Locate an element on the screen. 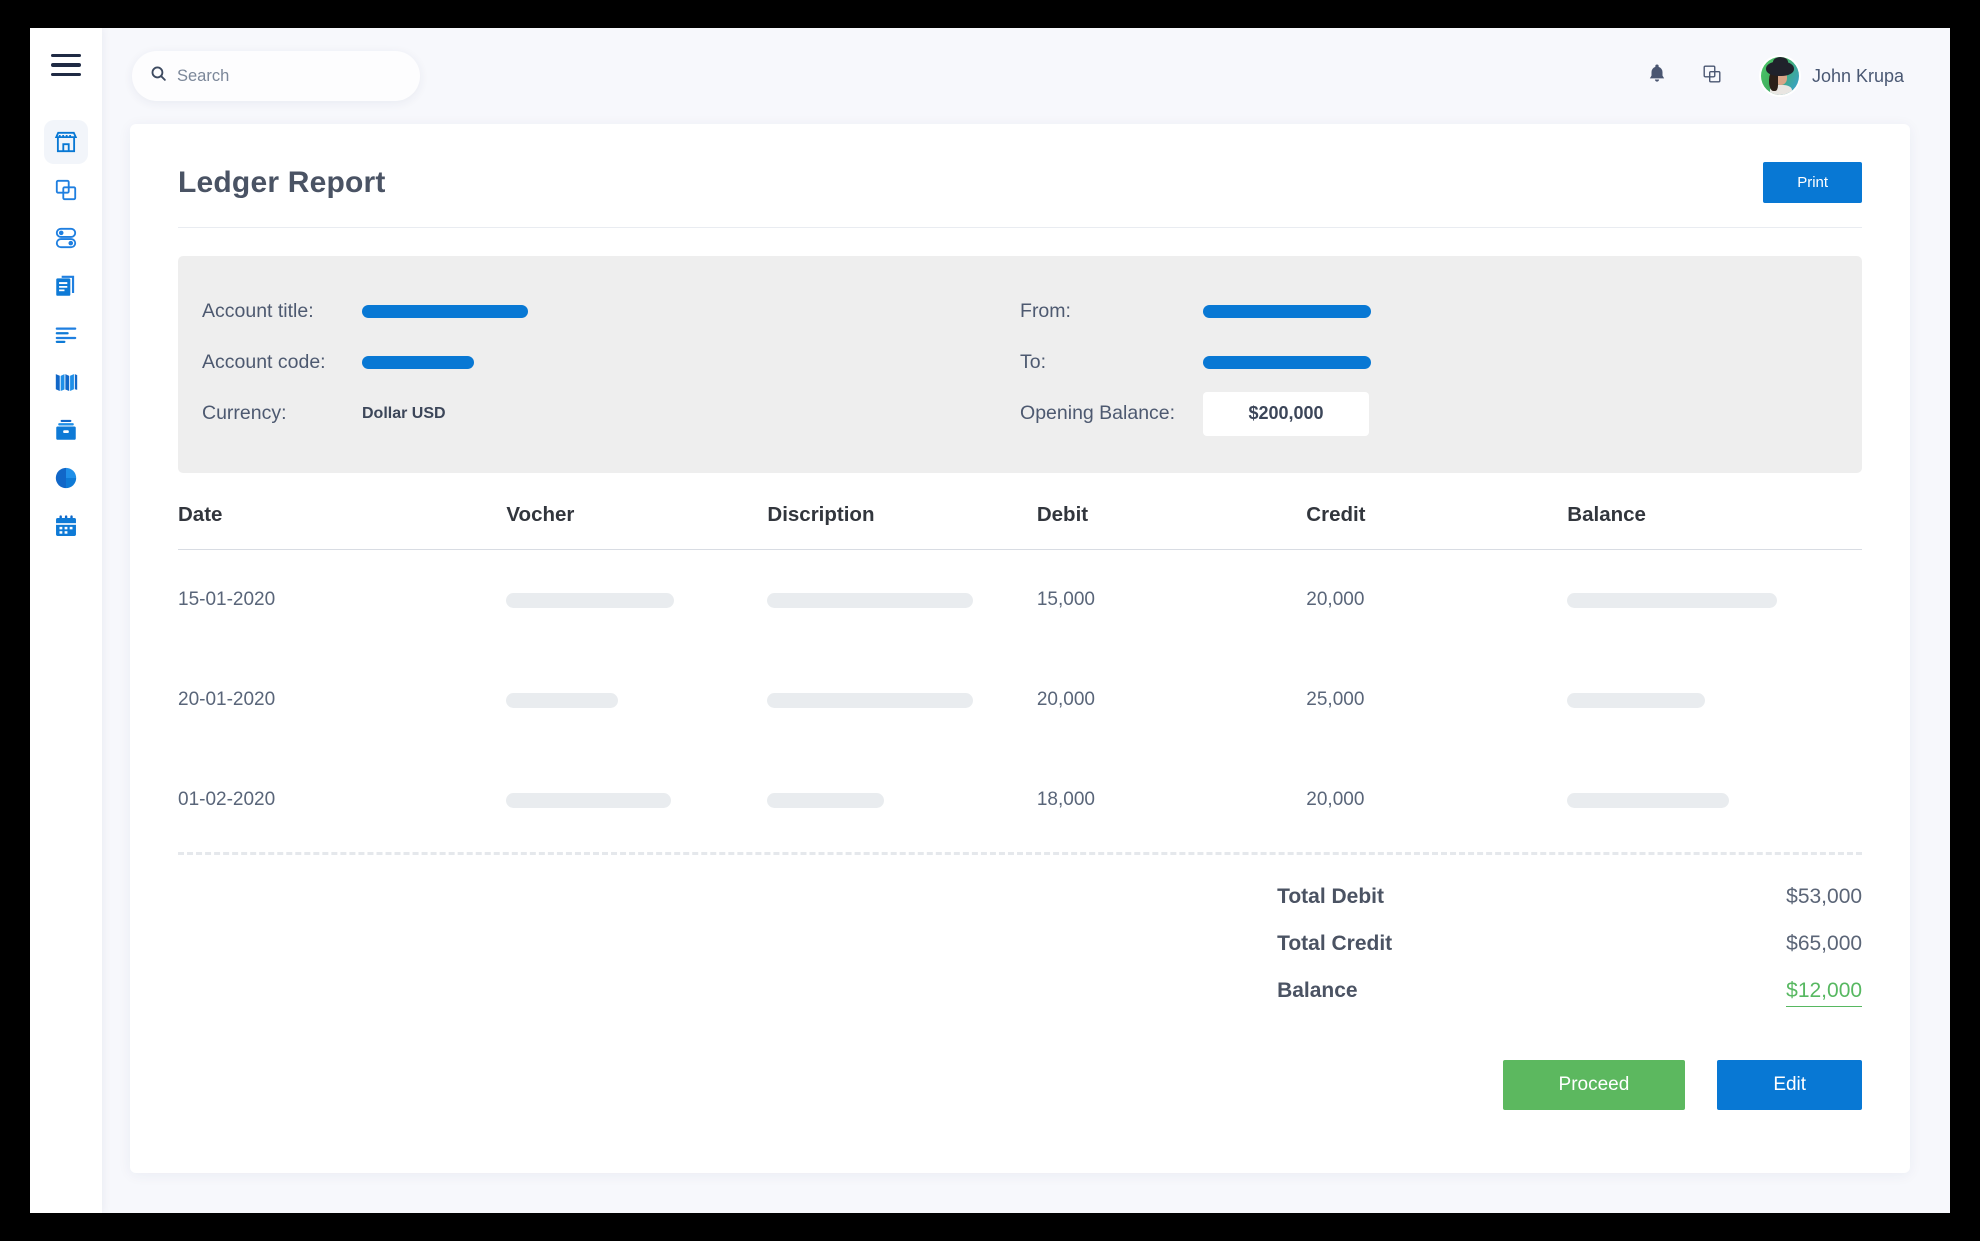  account-title-label: Account title: is located at coordinates (258, 311).